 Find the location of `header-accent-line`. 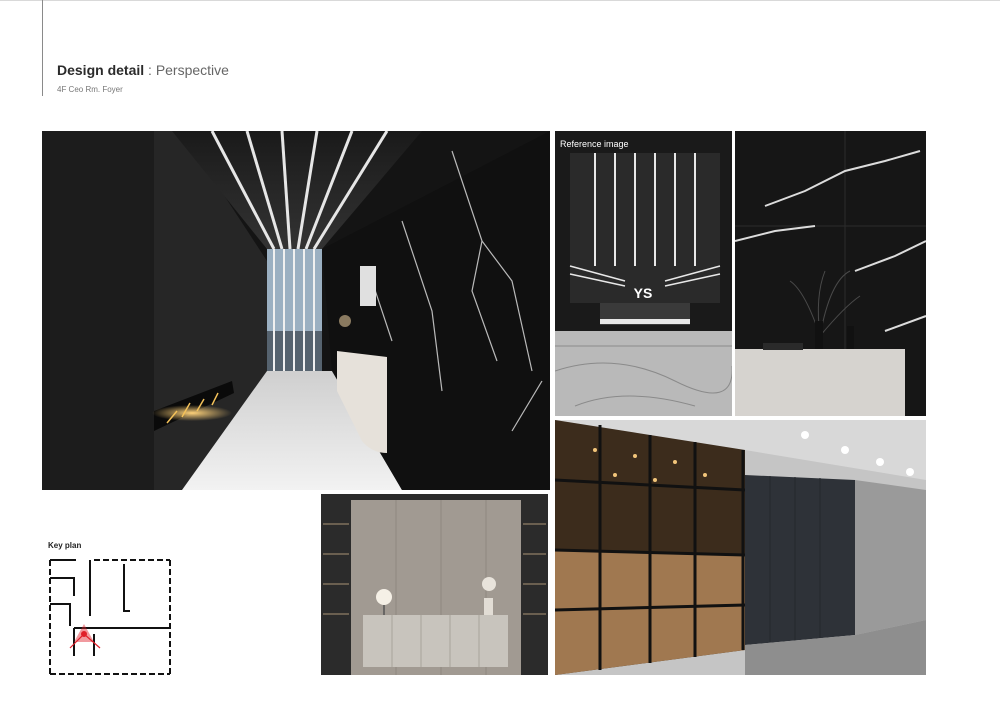

header-accent-line is located at coordinates (42, 48).